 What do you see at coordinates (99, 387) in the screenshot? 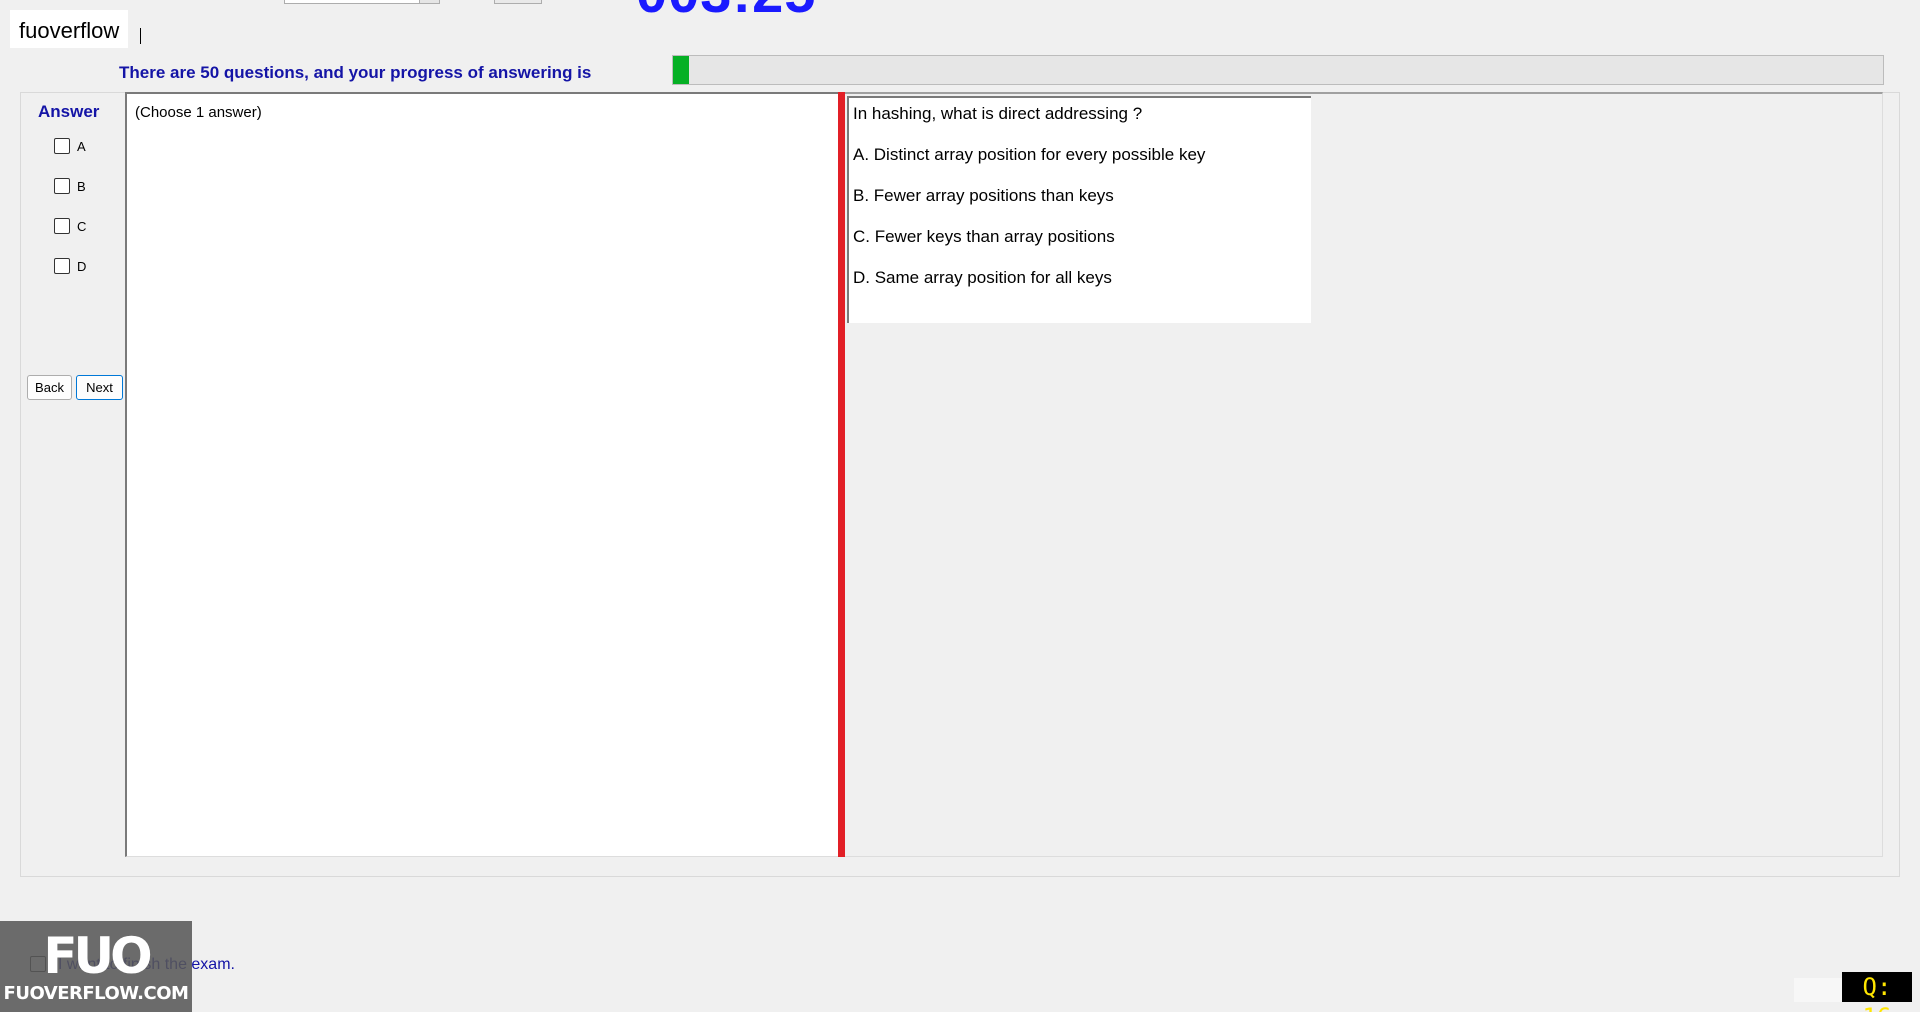
I see `next-button: Next` at bounding box center [99, 387].